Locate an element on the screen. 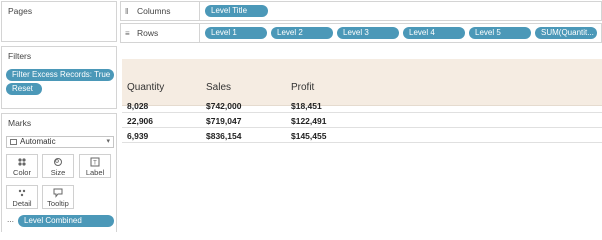 The width and height of the screenshot is (602, 240). cell-quantity: 6,939 is located at coordinates (138, 136).